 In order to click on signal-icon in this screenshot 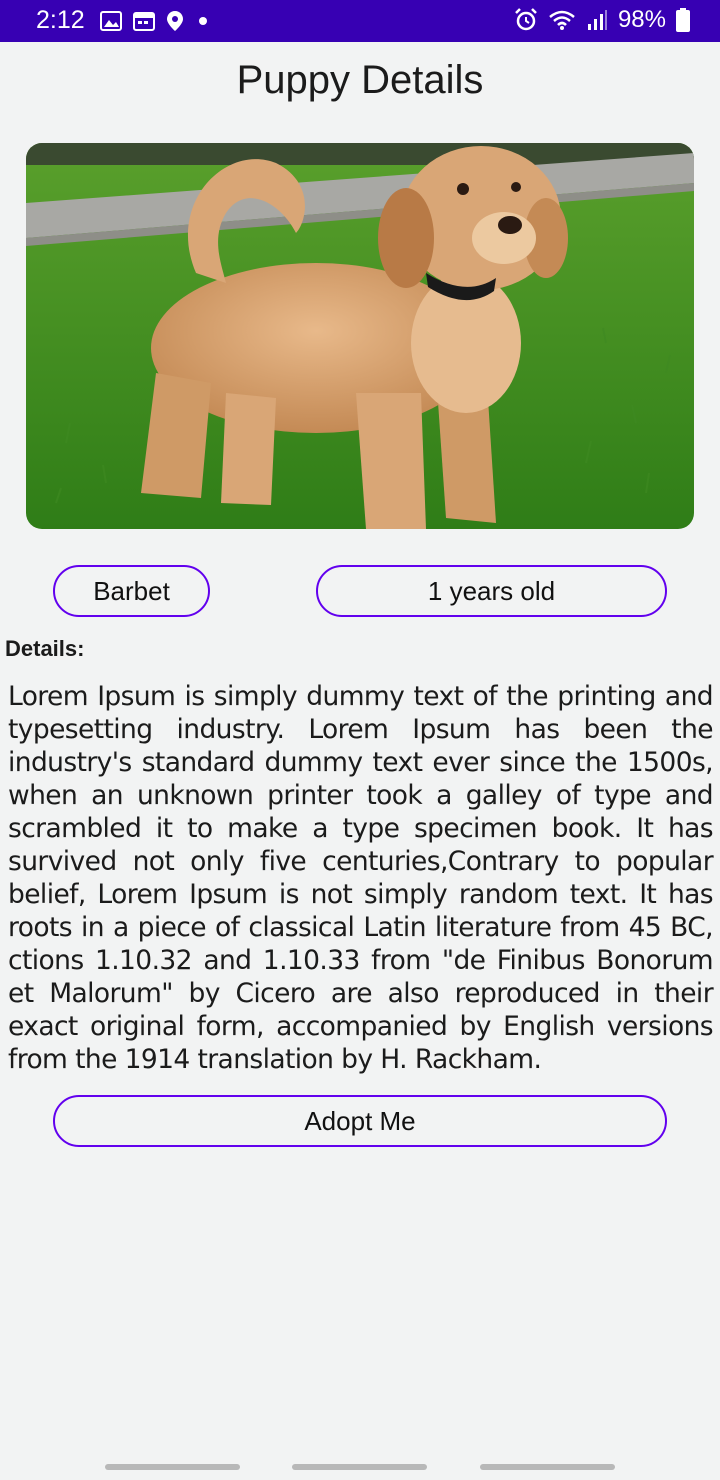, I will do `click(597, 20)`.